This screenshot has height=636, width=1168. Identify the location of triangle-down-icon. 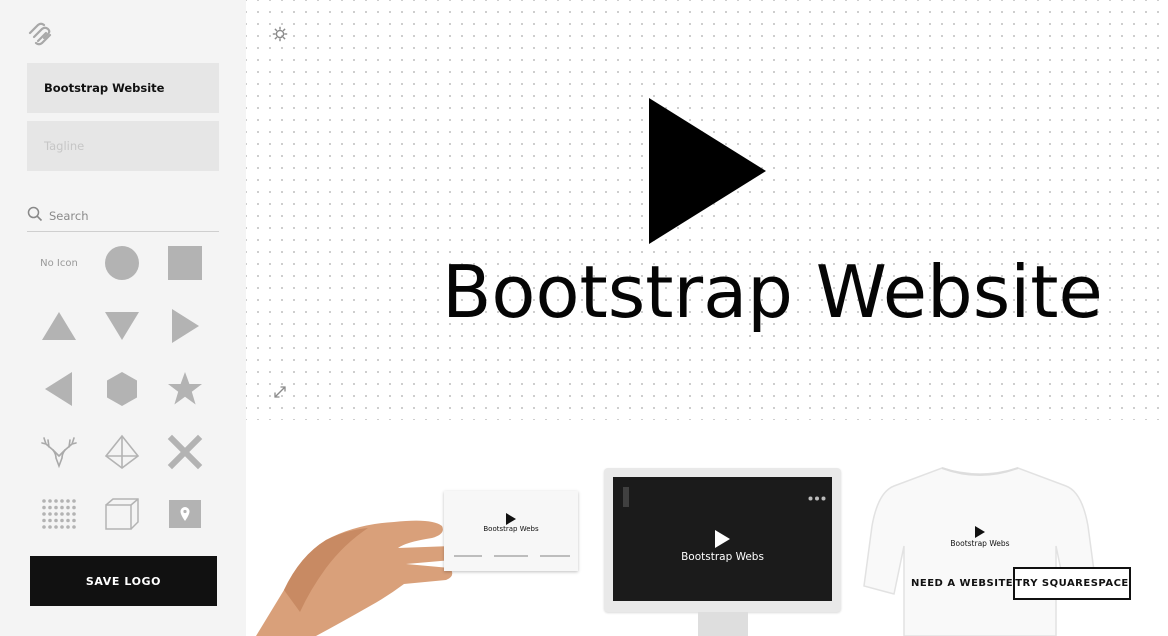
(122, 326).